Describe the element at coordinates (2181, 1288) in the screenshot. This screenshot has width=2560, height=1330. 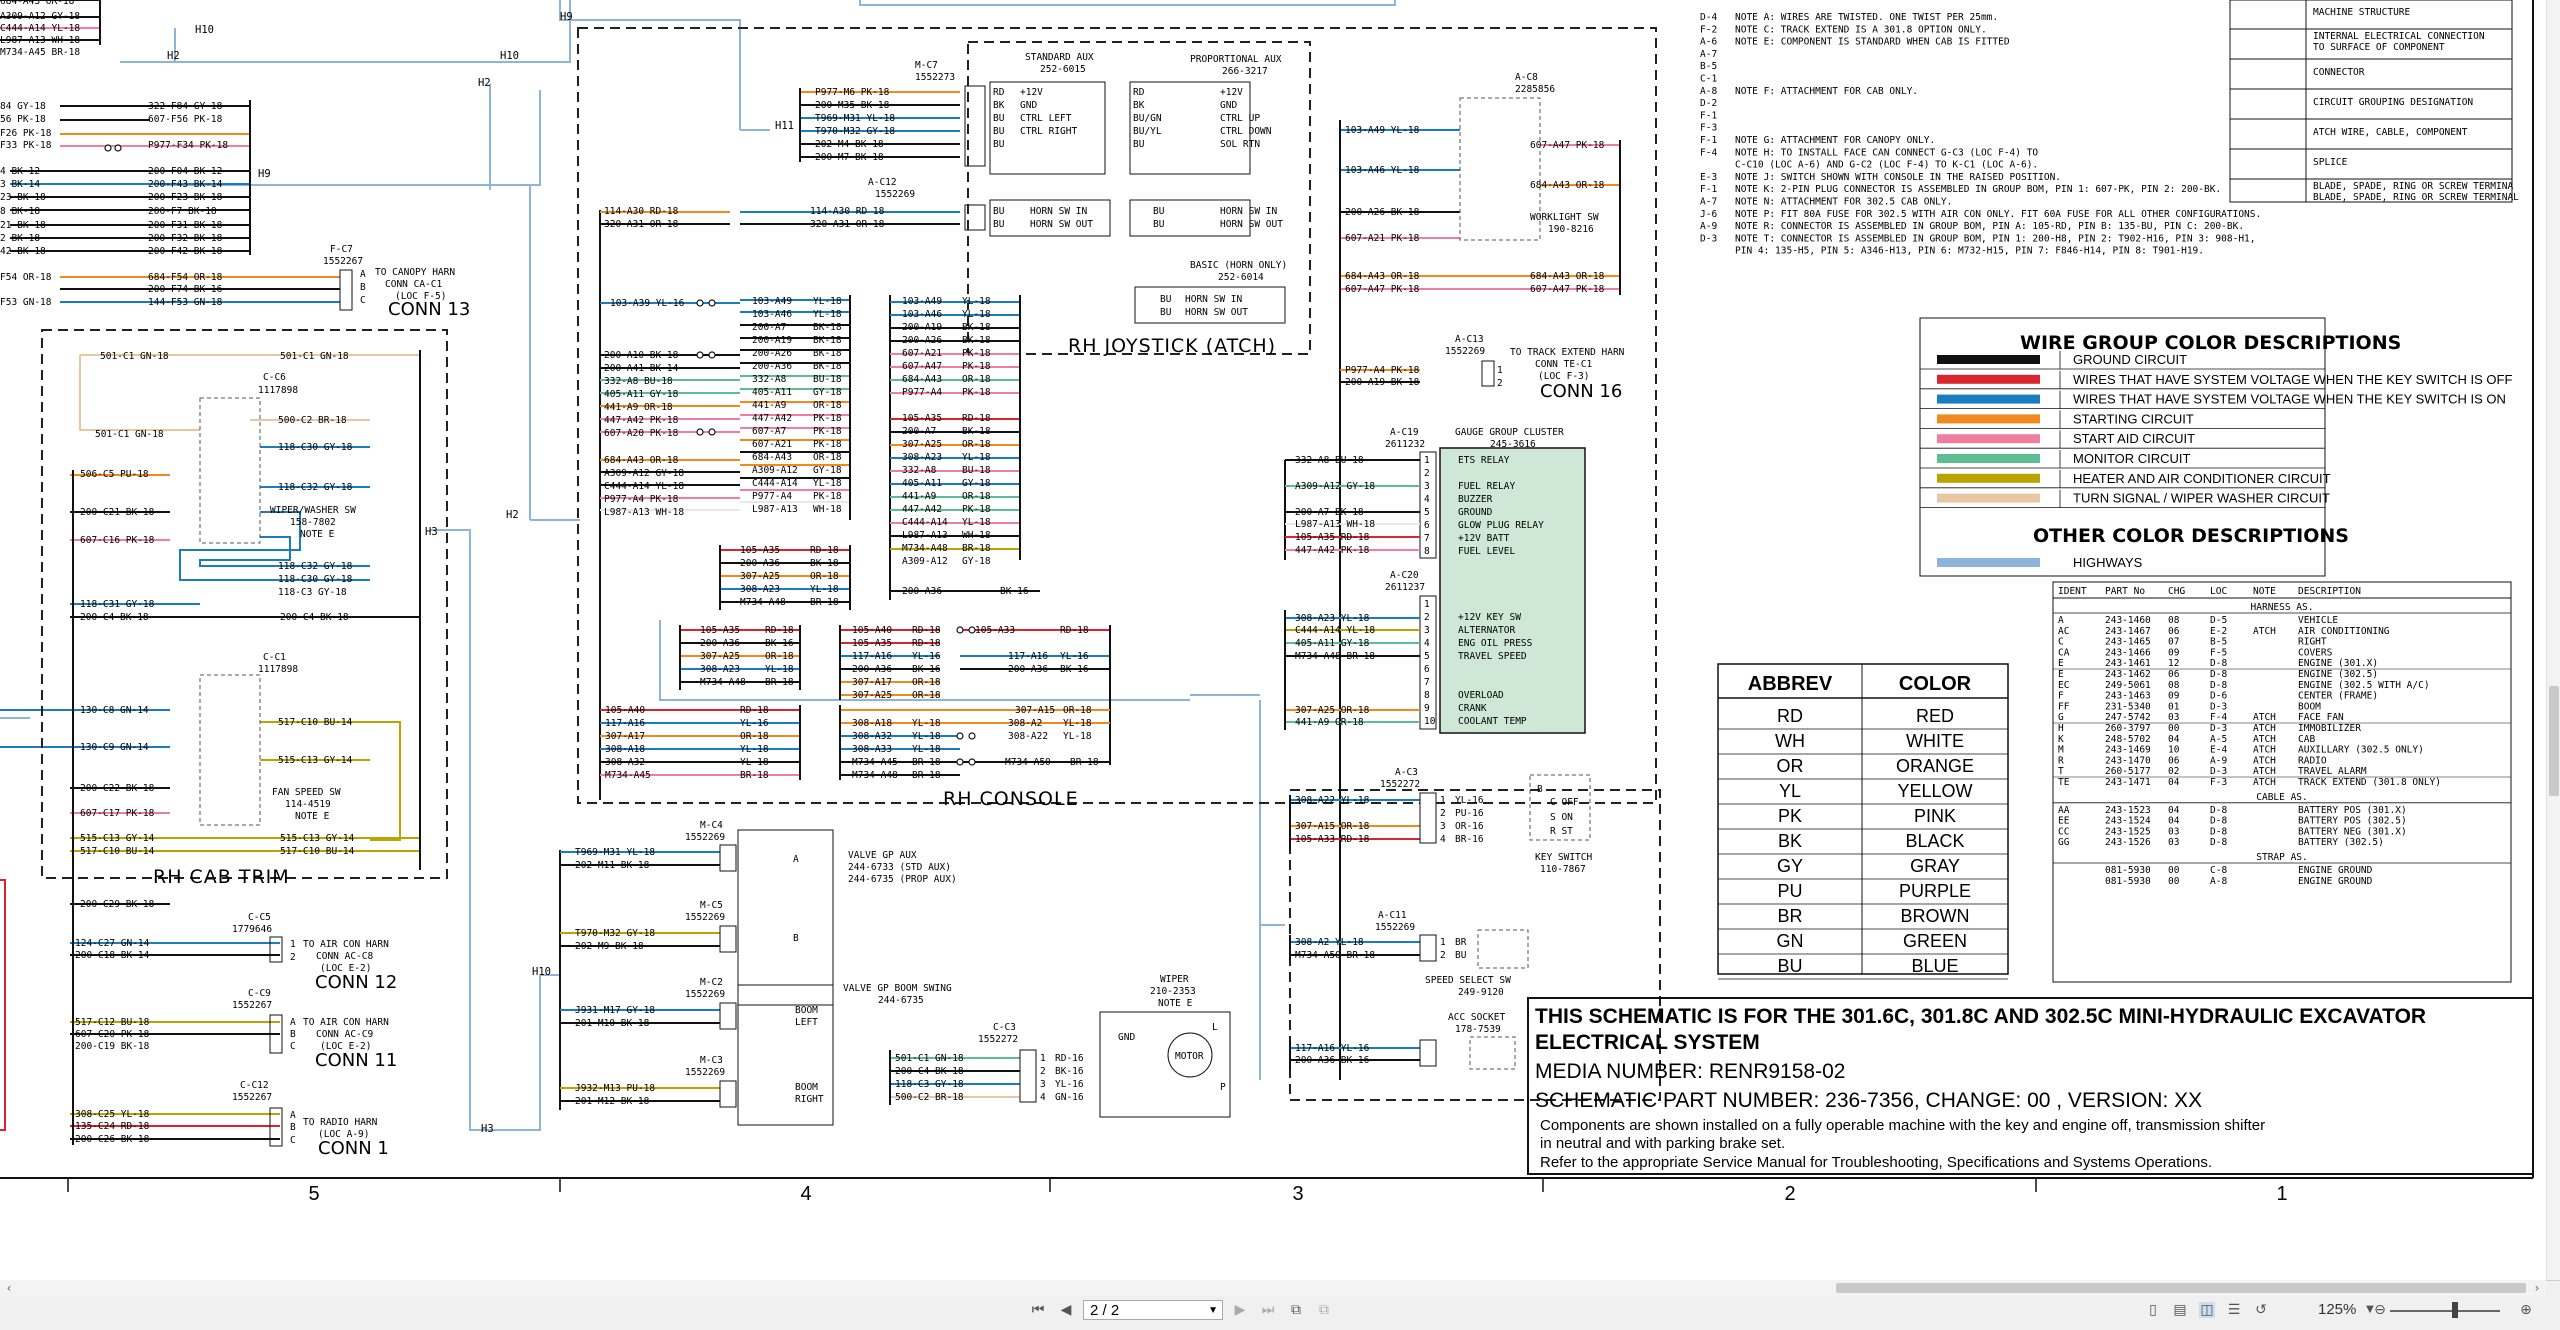
I see `horizontal-scroll-thumb` at that location.